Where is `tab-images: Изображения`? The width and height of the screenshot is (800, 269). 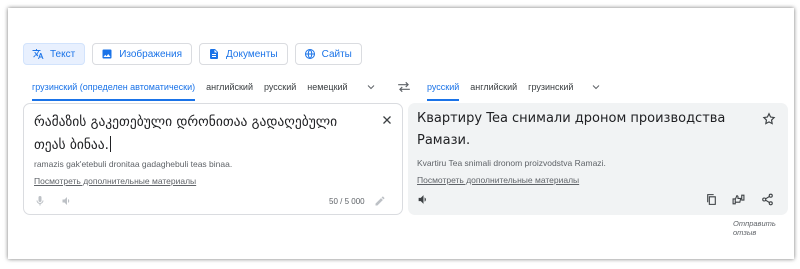
tab-images: Изображения is located at coordinates (142, 54).